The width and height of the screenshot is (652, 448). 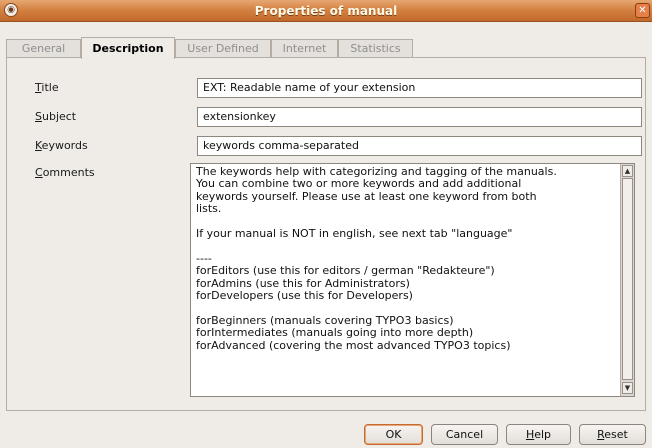 I want to click on cancel-button: Cancel, so click(x=464, y=434).